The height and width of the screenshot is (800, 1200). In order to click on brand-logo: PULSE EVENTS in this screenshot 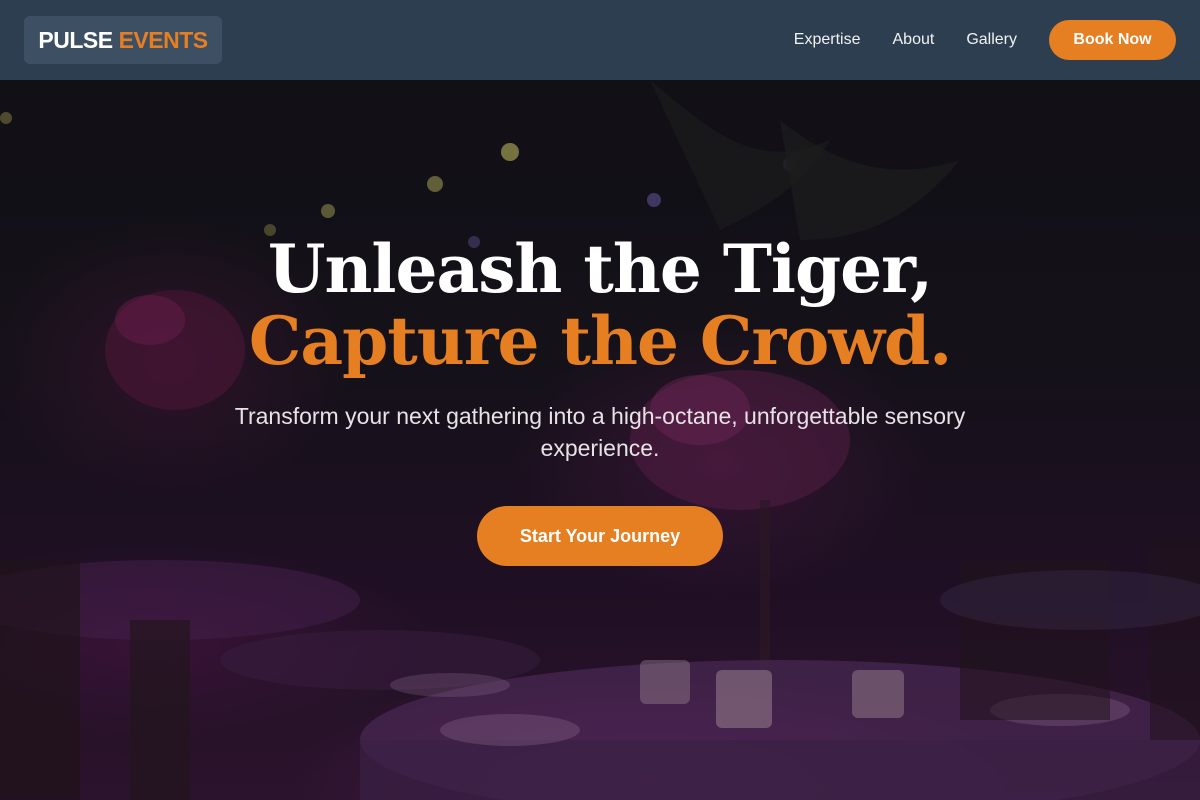, I will do `click(123, 40)`.